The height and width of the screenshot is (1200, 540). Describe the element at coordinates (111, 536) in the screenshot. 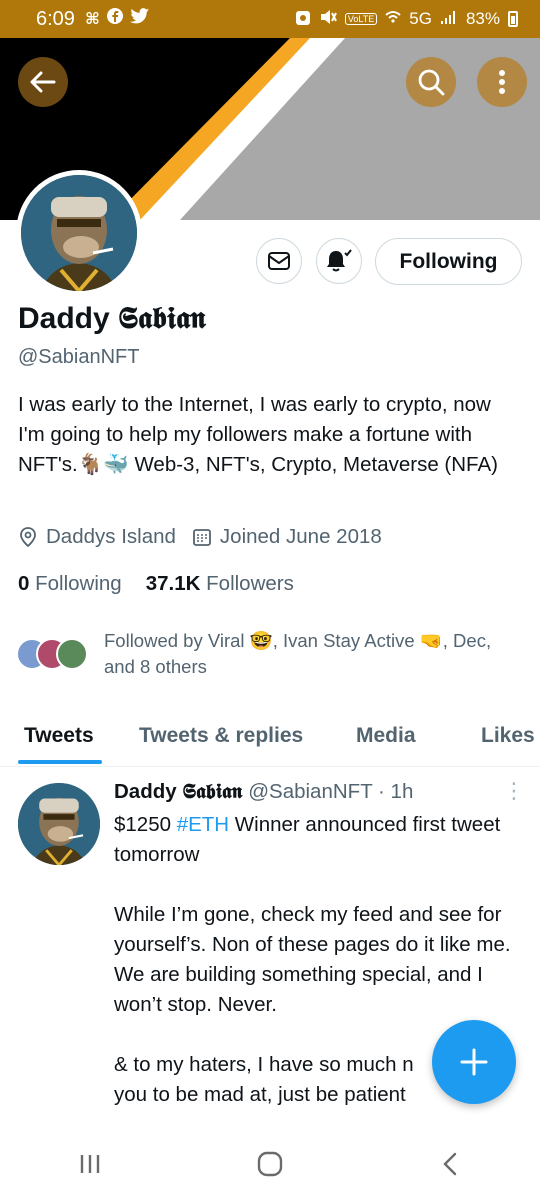

I see `location-text: Daddys Island` at that location.